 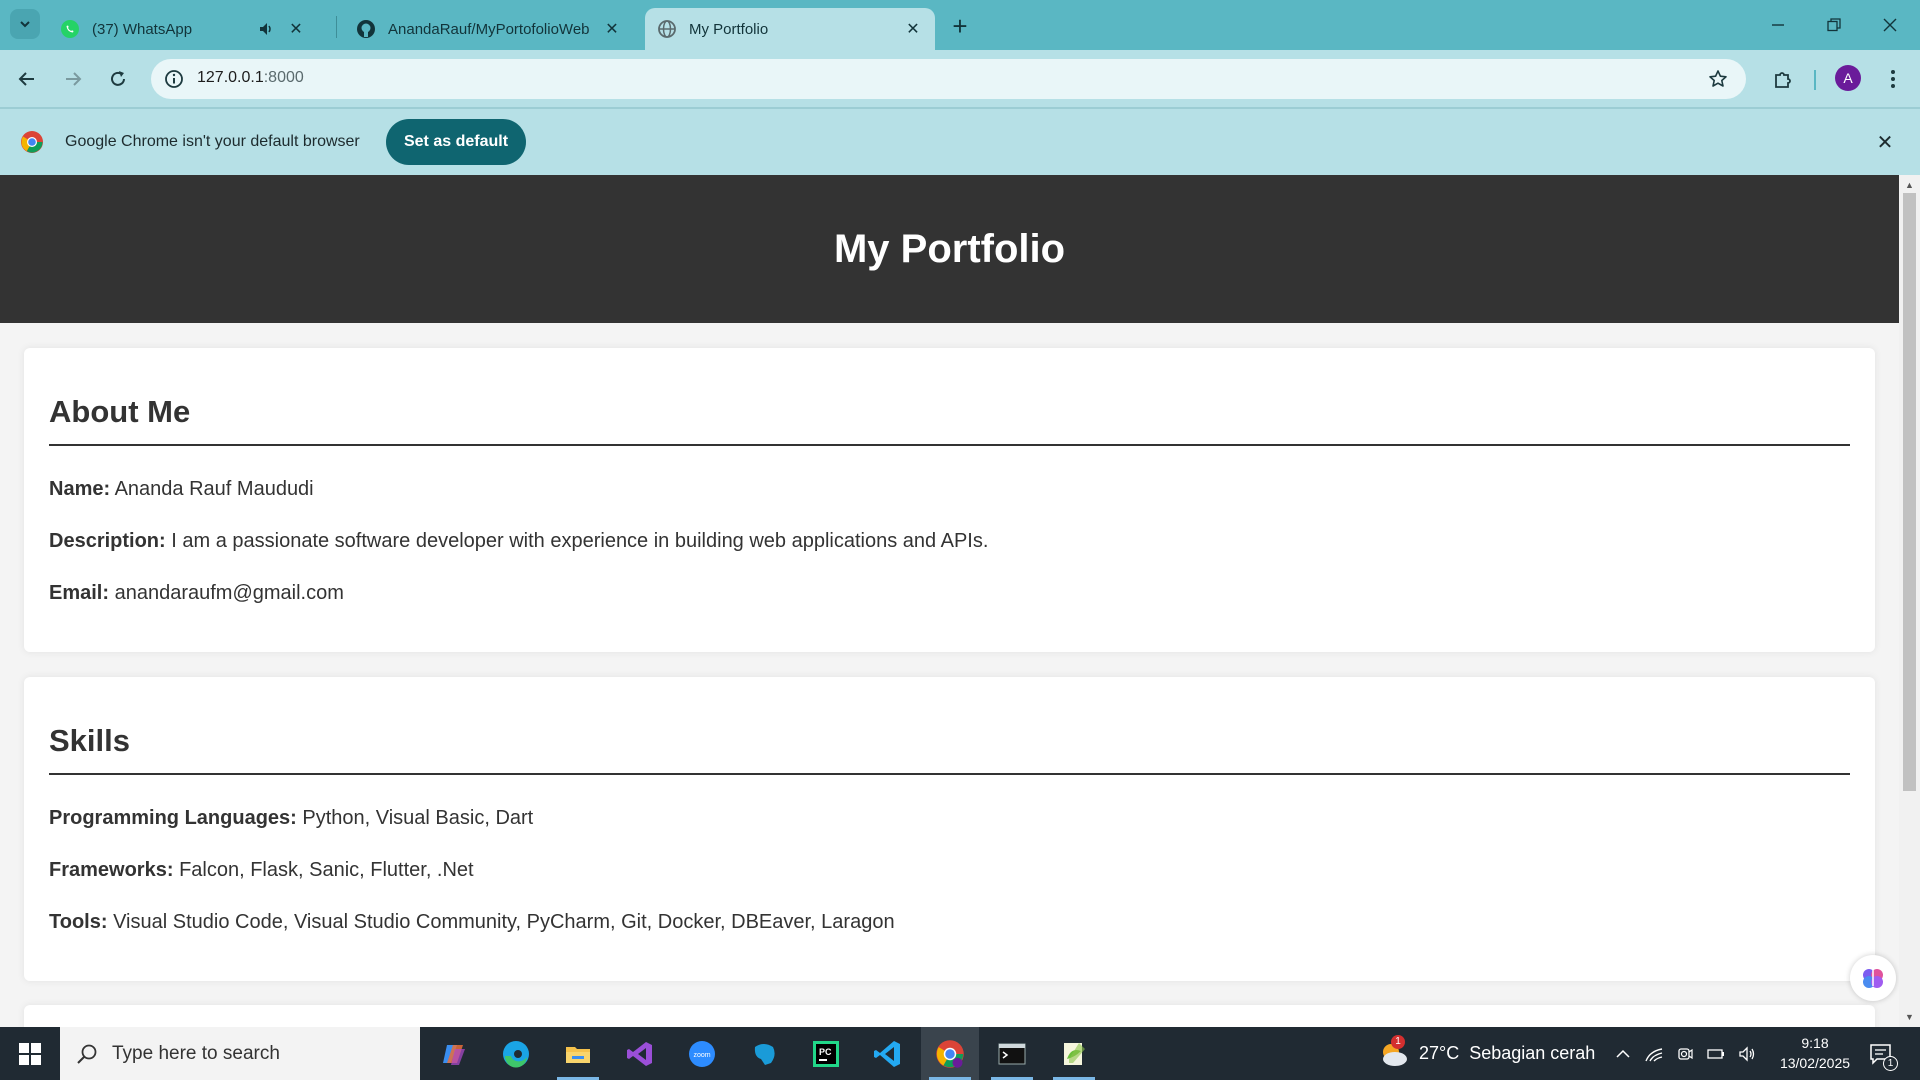 I want to click on bookmark-star-icon, so click(x=1718, y=79).